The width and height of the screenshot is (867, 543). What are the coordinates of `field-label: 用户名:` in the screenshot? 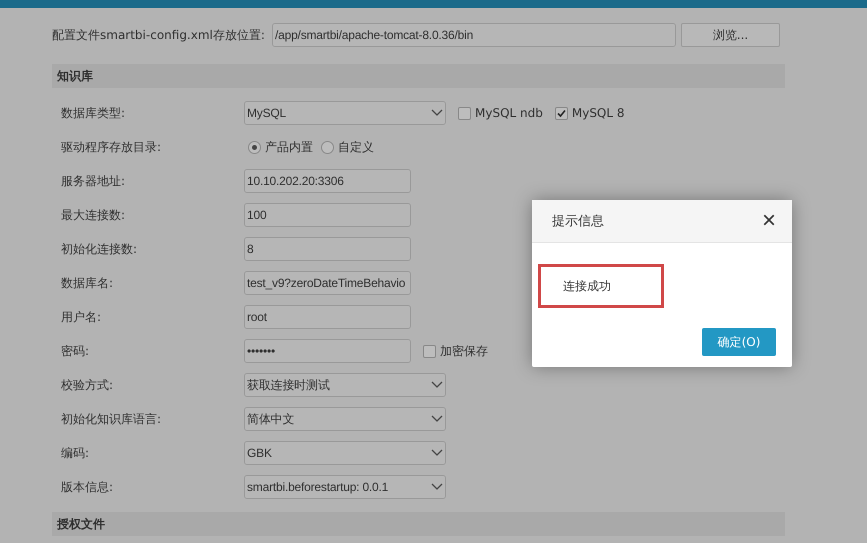 It's located at (81, 317).